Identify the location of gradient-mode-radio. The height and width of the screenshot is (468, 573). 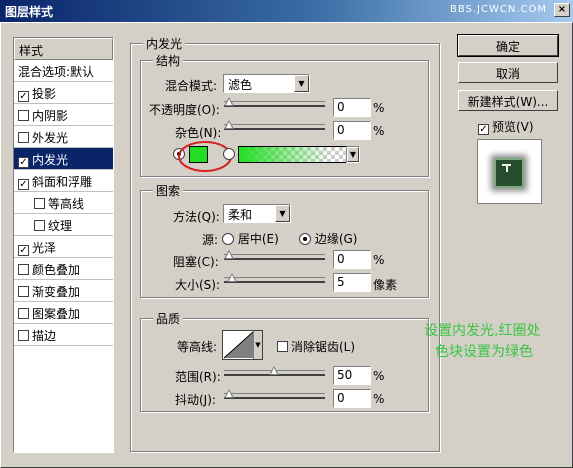
(229, 154).